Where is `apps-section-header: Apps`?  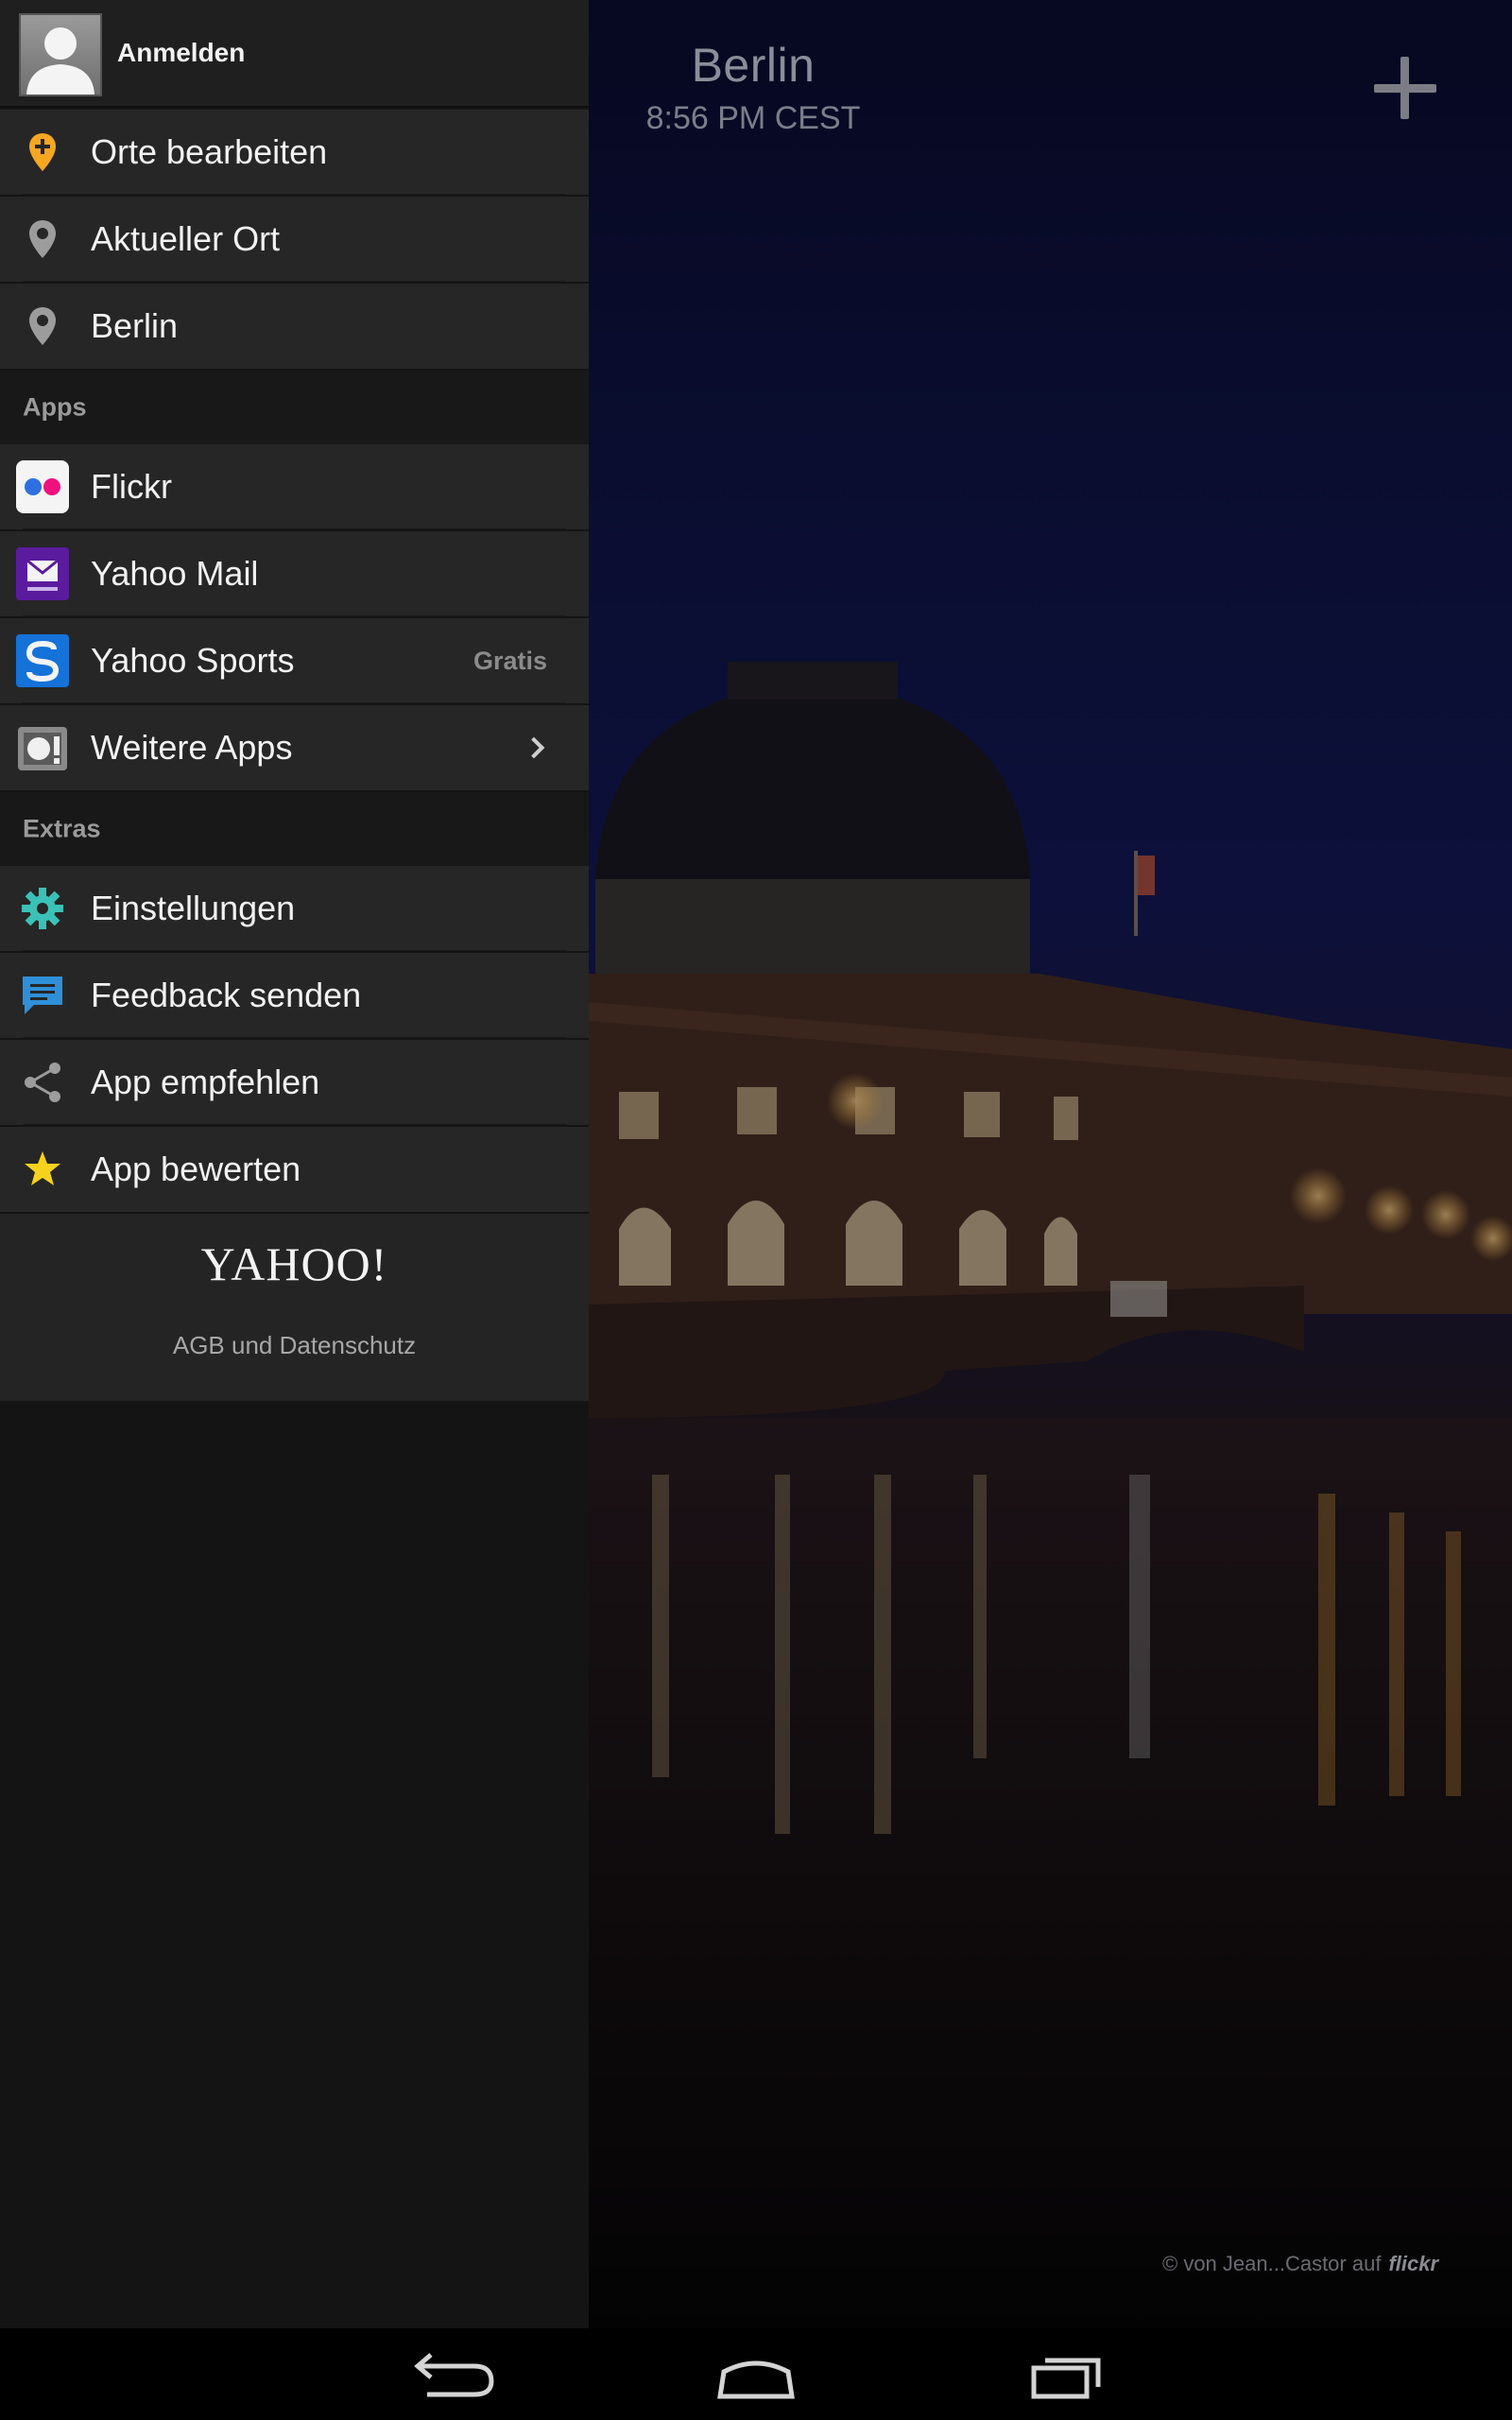 apps-section-header: Apps is located at coordinates (294, 407).